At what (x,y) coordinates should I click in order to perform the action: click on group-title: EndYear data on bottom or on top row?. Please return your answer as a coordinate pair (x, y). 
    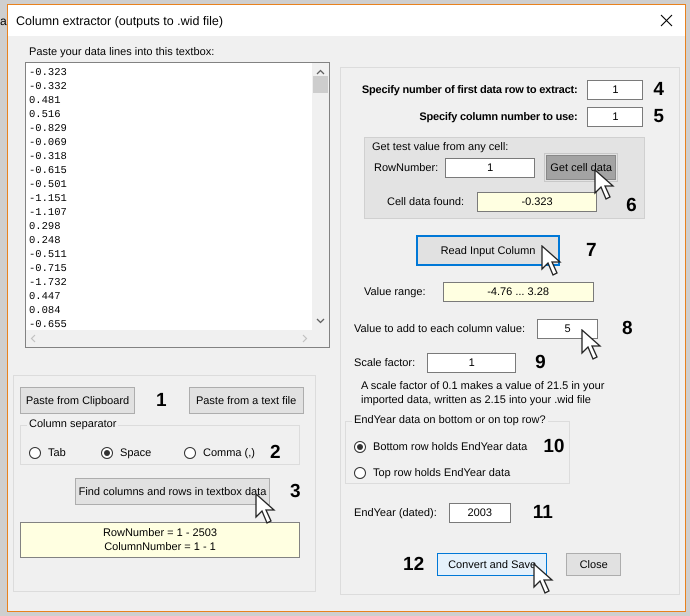
    Looking at the image, I should click on (450, 420).